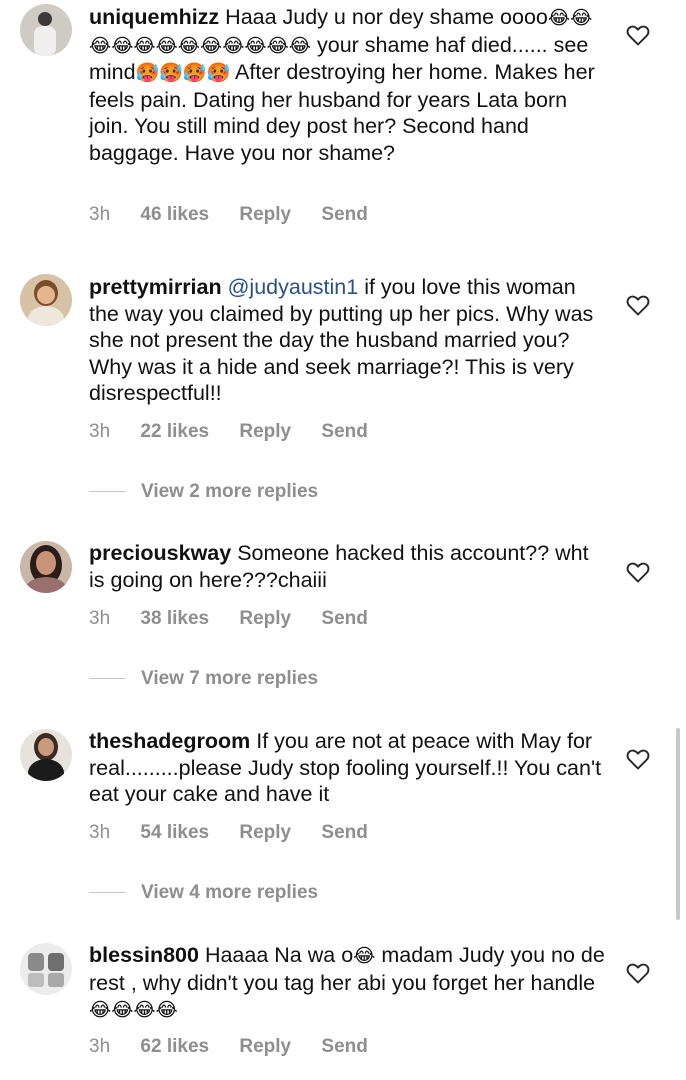 Image resolution: width=686 pixels, height=1080 pixels. I want to click on comment-likes: 46 likes, so click(174, 214).